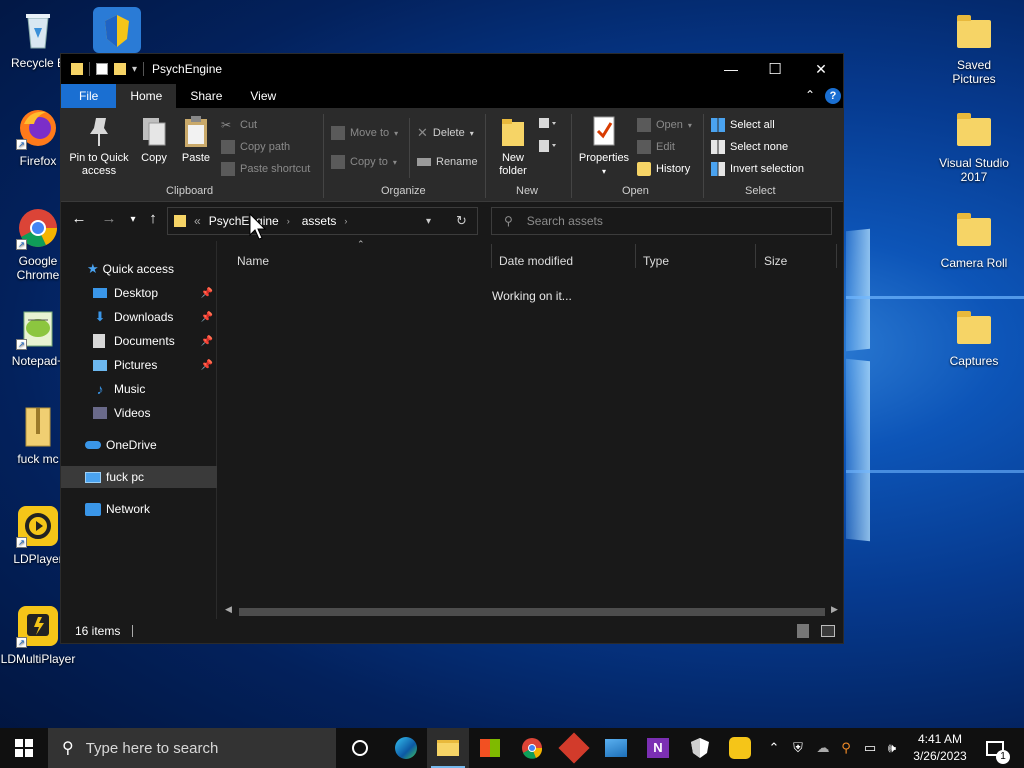 This screenshot has width=1024, height=768. I want to click on easy-access-button, so click(548, 146).